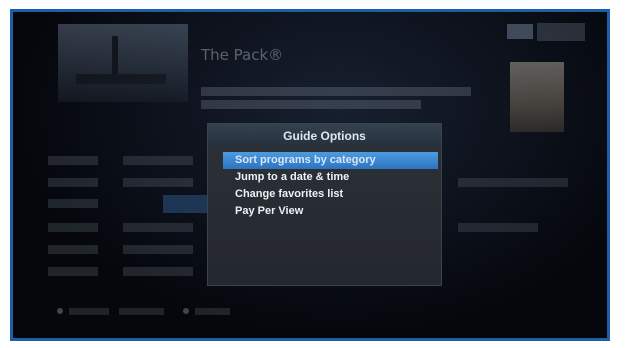 The height and width of the screenshot is (348, 626). What do you see at coordinates (330, 177) in the screenshot?
I see `menu-item-jump-to-date: Jump to a date & time` at bounding box center [330, 177].